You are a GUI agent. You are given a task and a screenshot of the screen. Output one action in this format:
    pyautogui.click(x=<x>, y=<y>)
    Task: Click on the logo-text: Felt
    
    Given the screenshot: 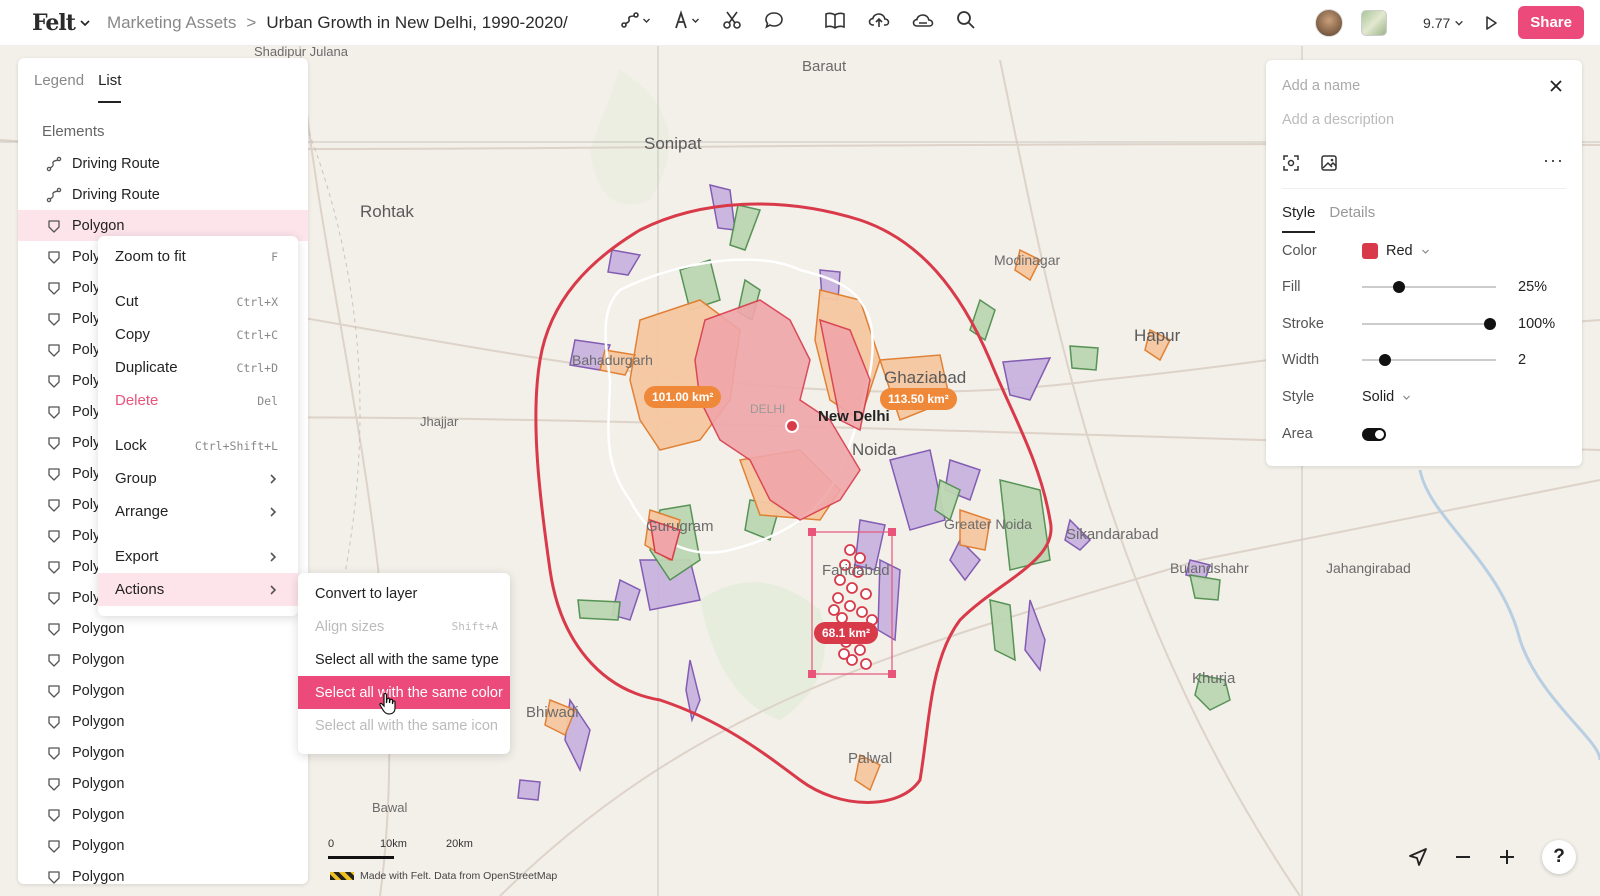 What is the action you would take?
    pyautogui.click(x=54, y=22)
    